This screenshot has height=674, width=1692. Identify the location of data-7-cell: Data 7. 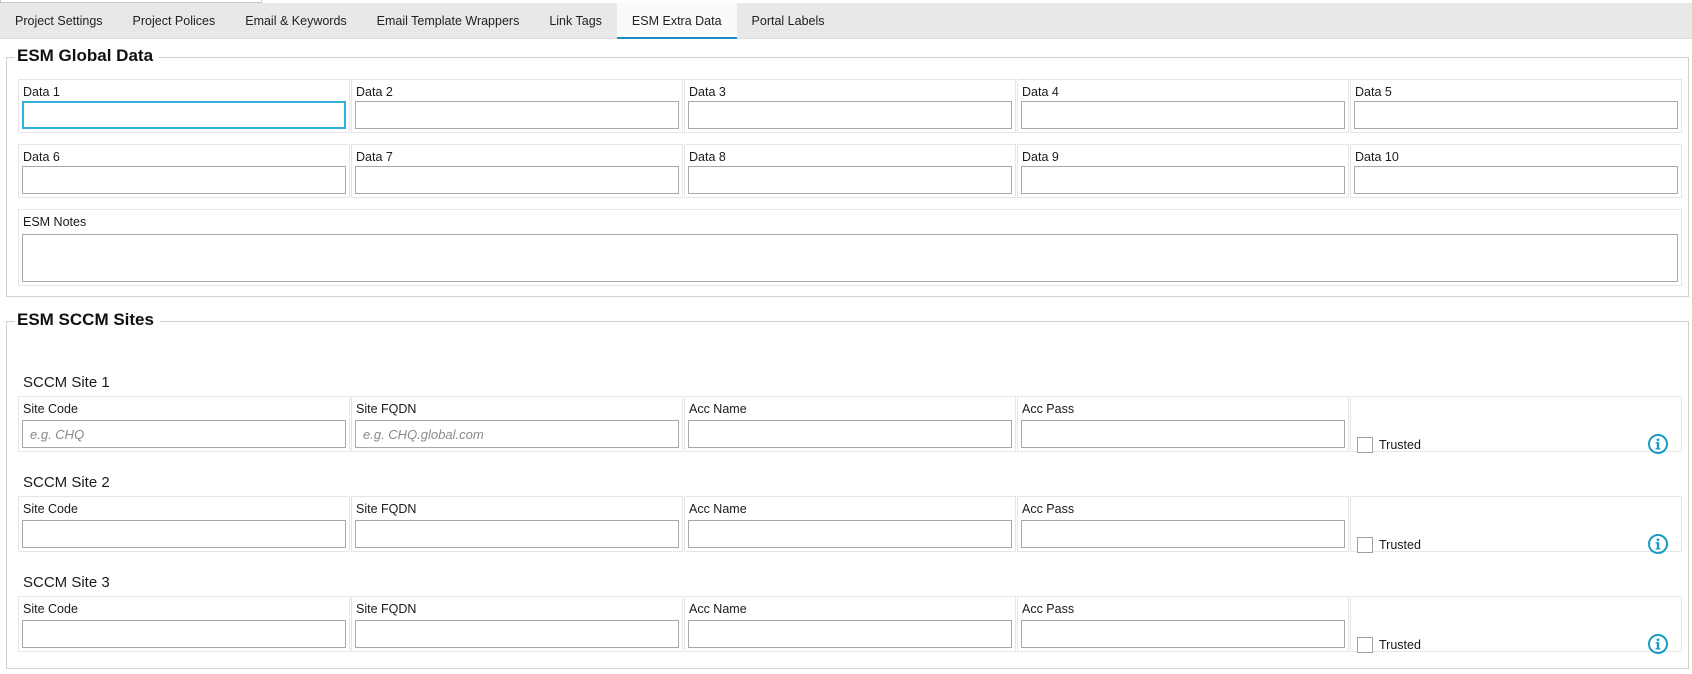
(517, 171).